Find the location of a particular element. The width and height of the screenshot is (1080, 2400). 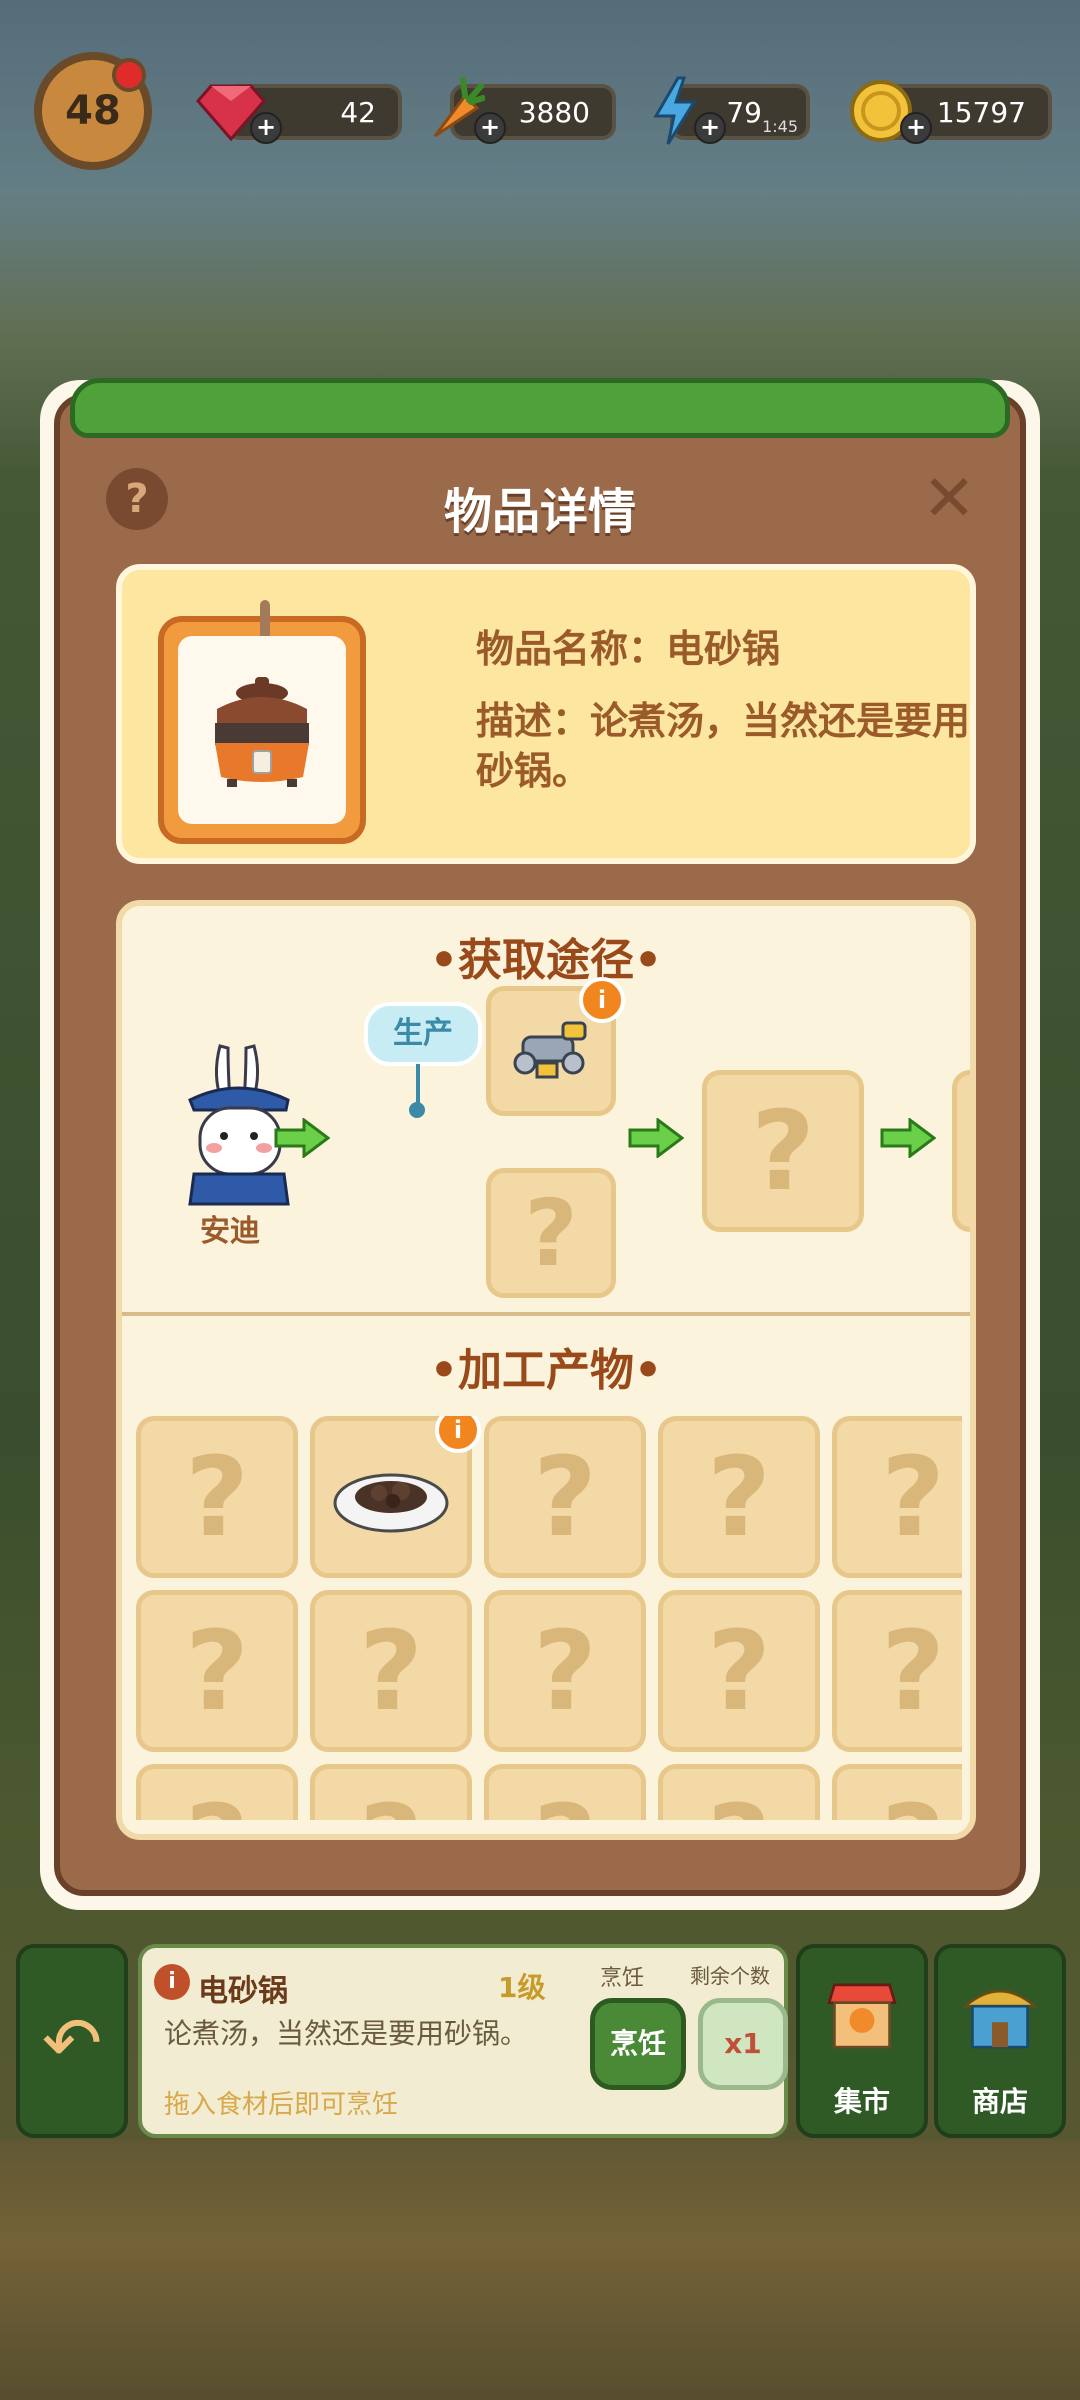

notification-dot is located at coordinates (129, 75).